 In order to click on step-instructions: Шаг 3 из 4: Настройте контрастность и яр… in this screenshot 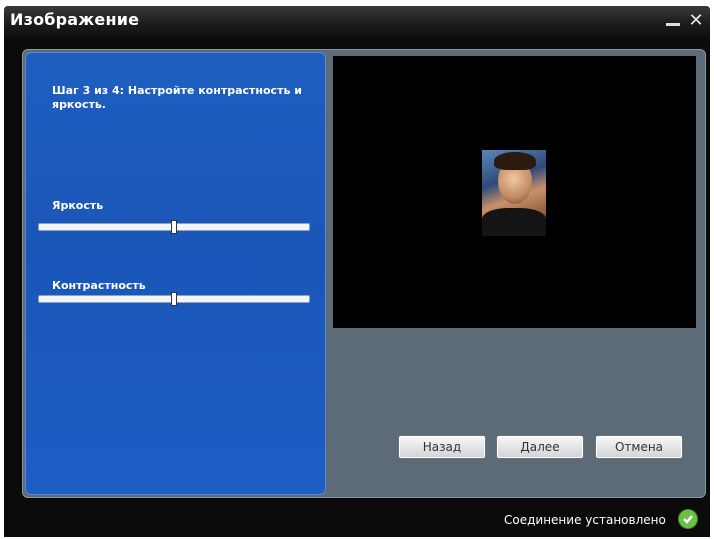, I will do `click(177, 97)`.